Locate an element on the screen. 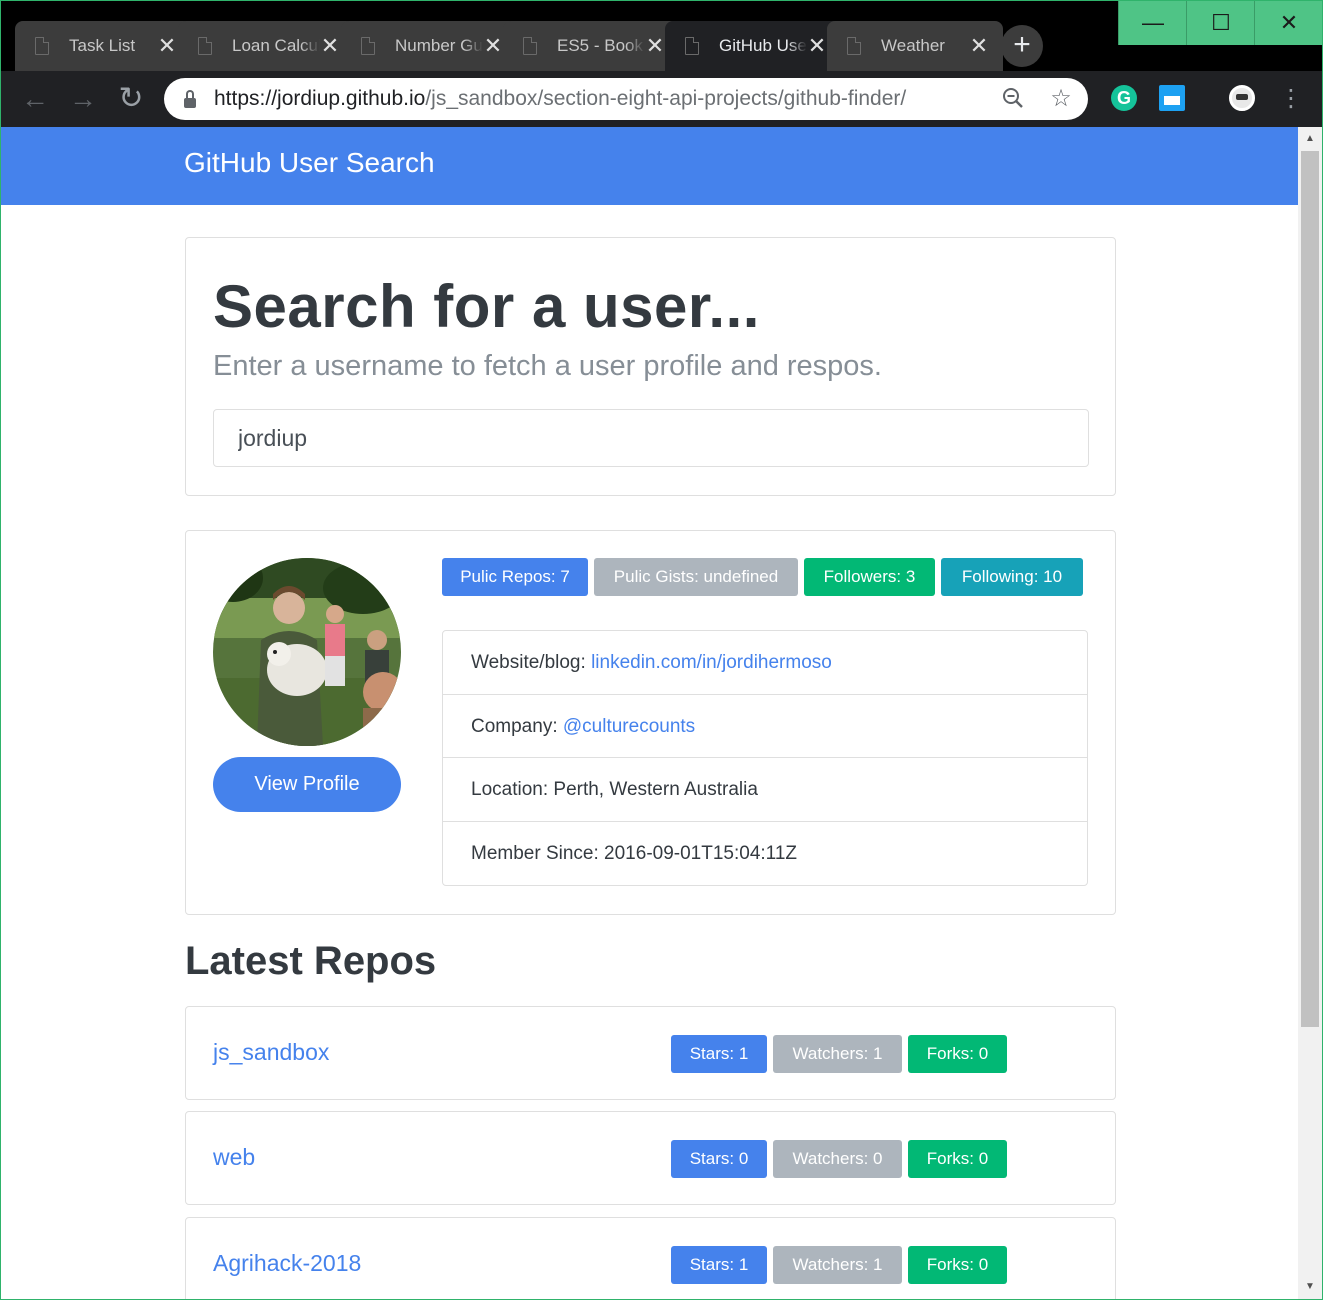 The height and width of the screenshot is (1300, 1323). tab-title: Loan Calculator is located at coordinates (276, 45).